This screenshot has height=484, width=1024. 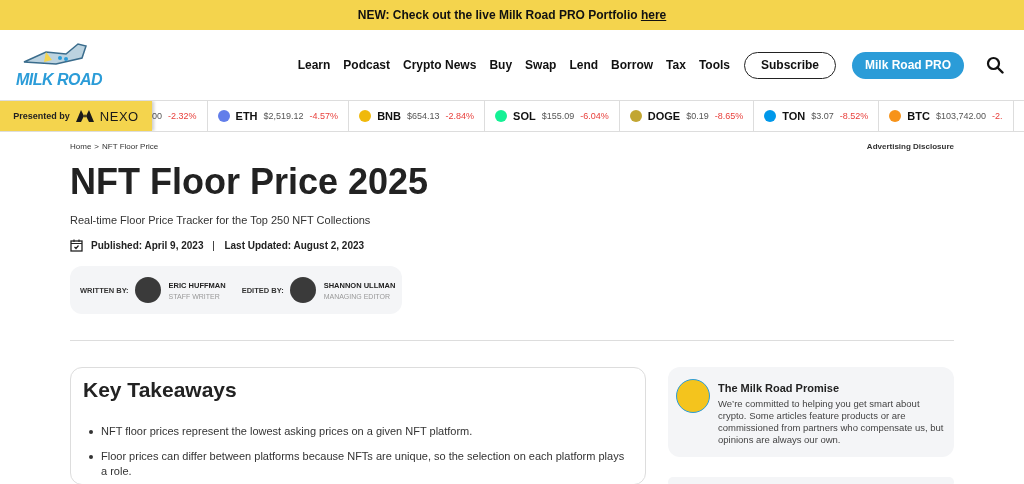 I want to click on coin-price: $103,742.00, so click(x=960, y=116).